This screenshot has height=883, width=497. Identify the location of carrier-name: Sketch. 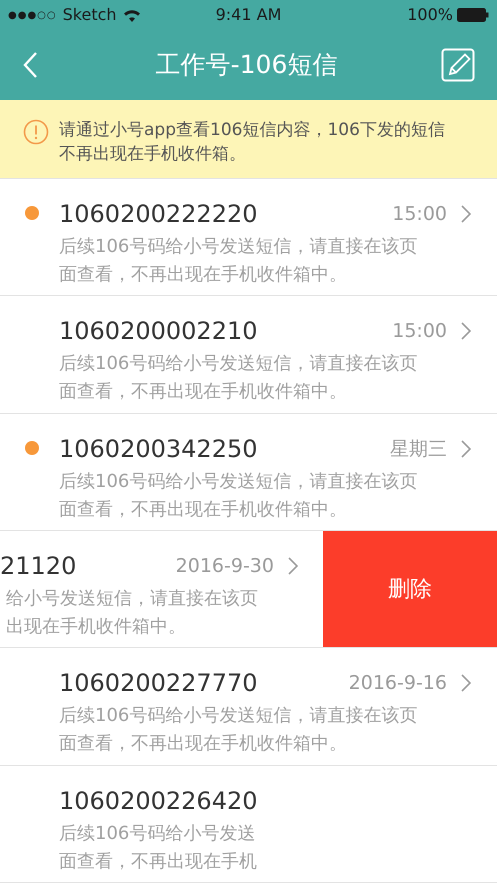
(89, 15).